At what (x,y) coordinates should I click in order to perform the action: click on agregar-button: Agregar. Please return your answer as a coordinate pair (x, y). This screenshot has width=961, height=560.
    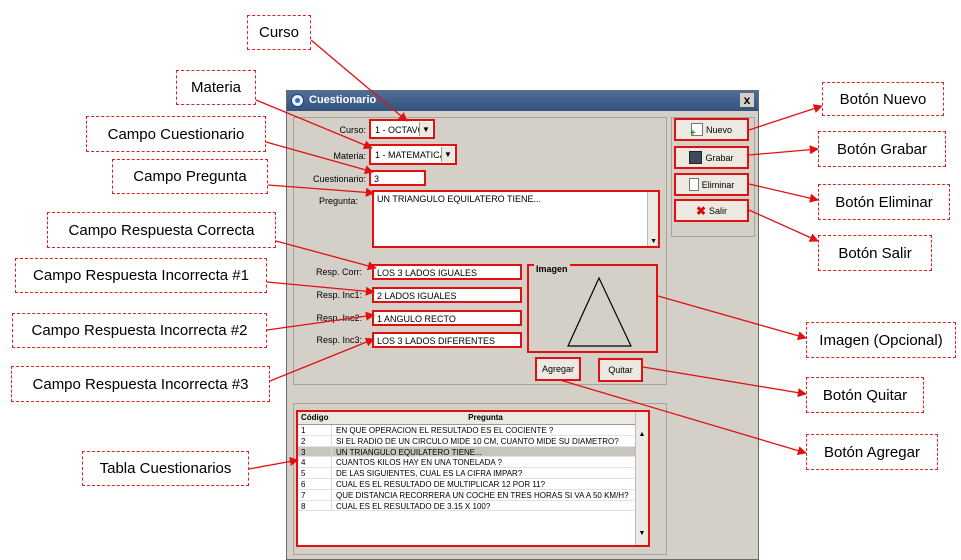
    Looking at the image, I should click on (558, 369).